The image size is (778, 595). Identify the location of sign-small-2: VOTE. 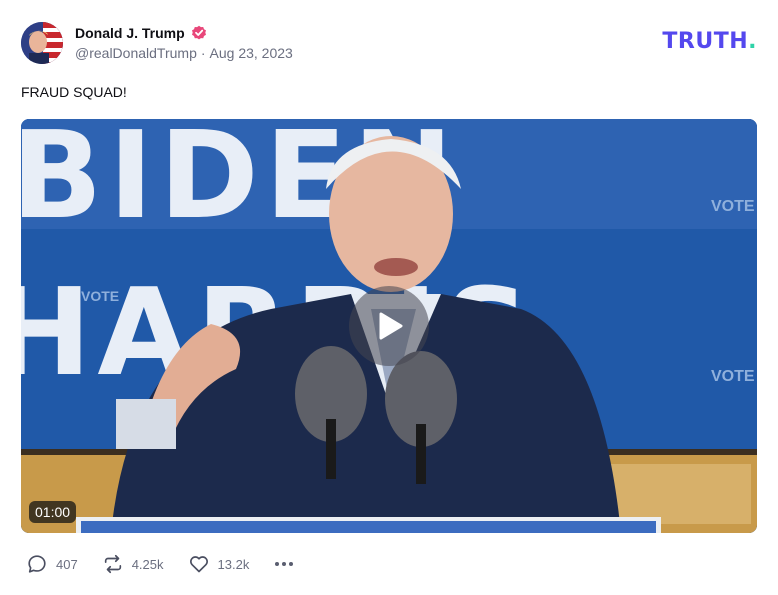
(733, 376).